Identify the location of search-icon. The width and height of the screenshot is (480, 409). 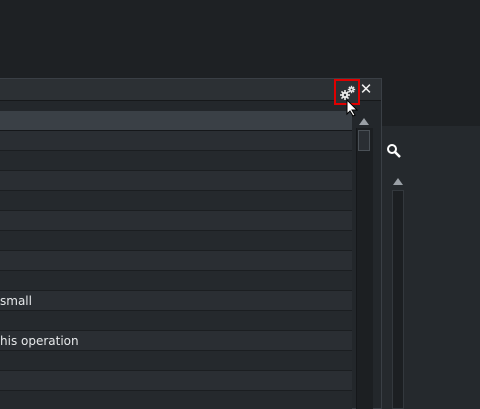
(395, 152).